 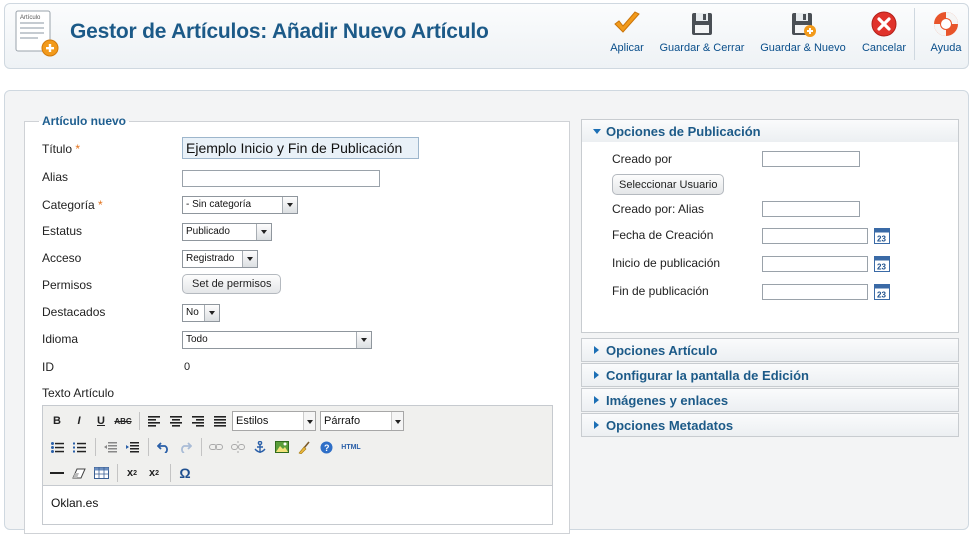 What do you see at coordinates (79, 447) in the screenshot?
I see `numbered-list-button` at bounding box center [79, 447].